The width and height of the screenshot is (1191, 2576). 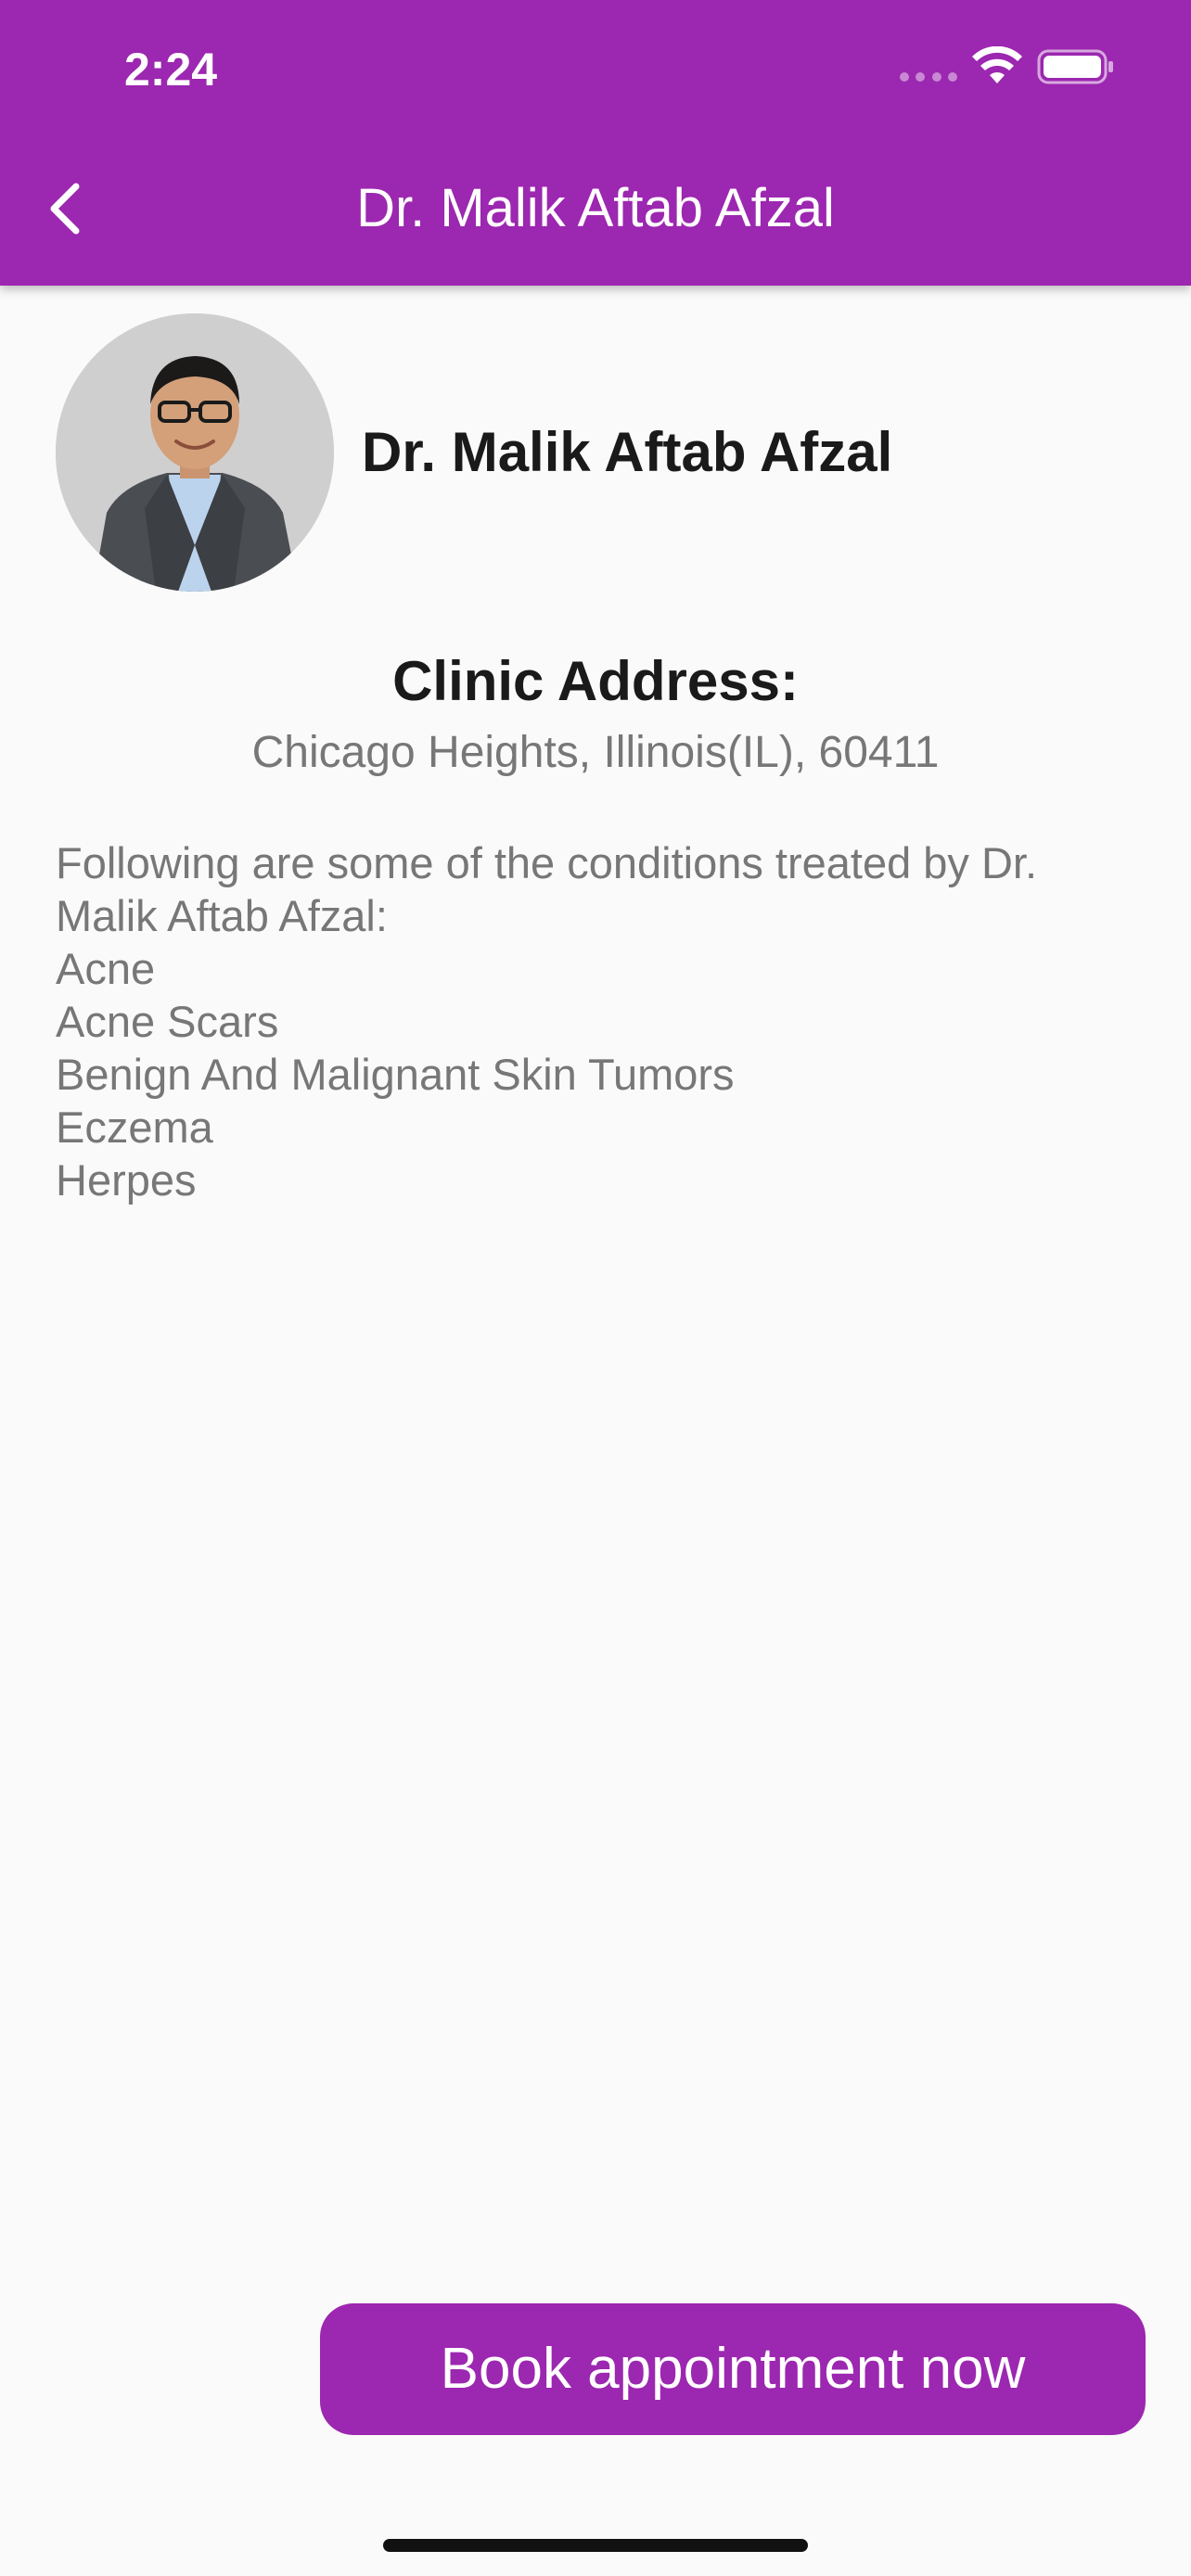 I want to click on conditions-intro: Malik Aftab Afzal:, so click(x=222, y=916).